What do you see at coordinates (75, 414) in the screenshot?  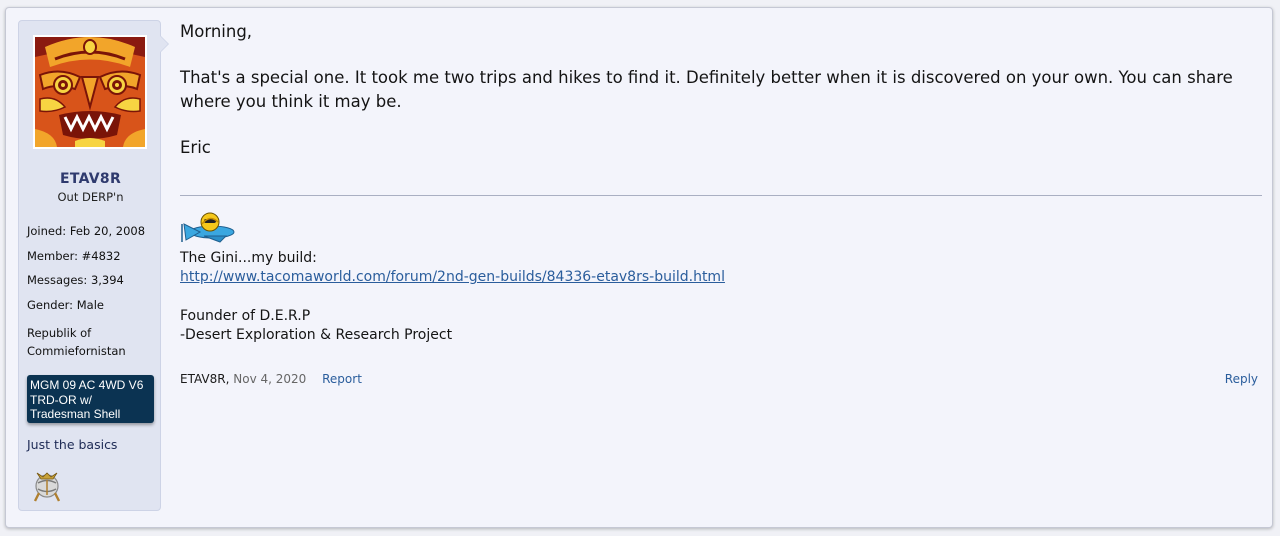 I see `vehicle-line-3: Tradesman Shell` at bounding box center [75, 414].